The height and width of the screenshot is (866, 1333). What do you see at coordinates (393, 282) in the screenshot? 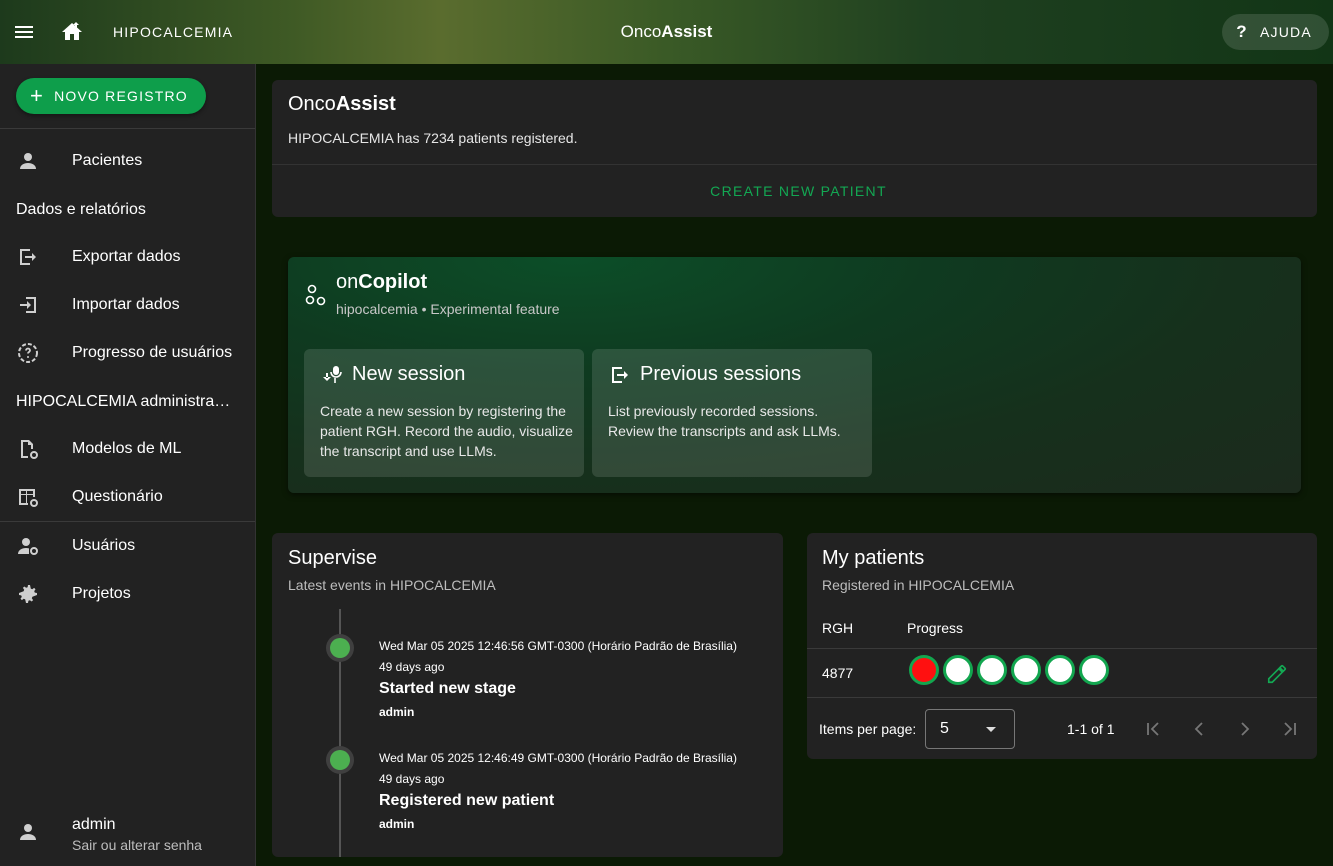
I see `copilot-title-bold: Copilot` at bounding box center [393, 282].